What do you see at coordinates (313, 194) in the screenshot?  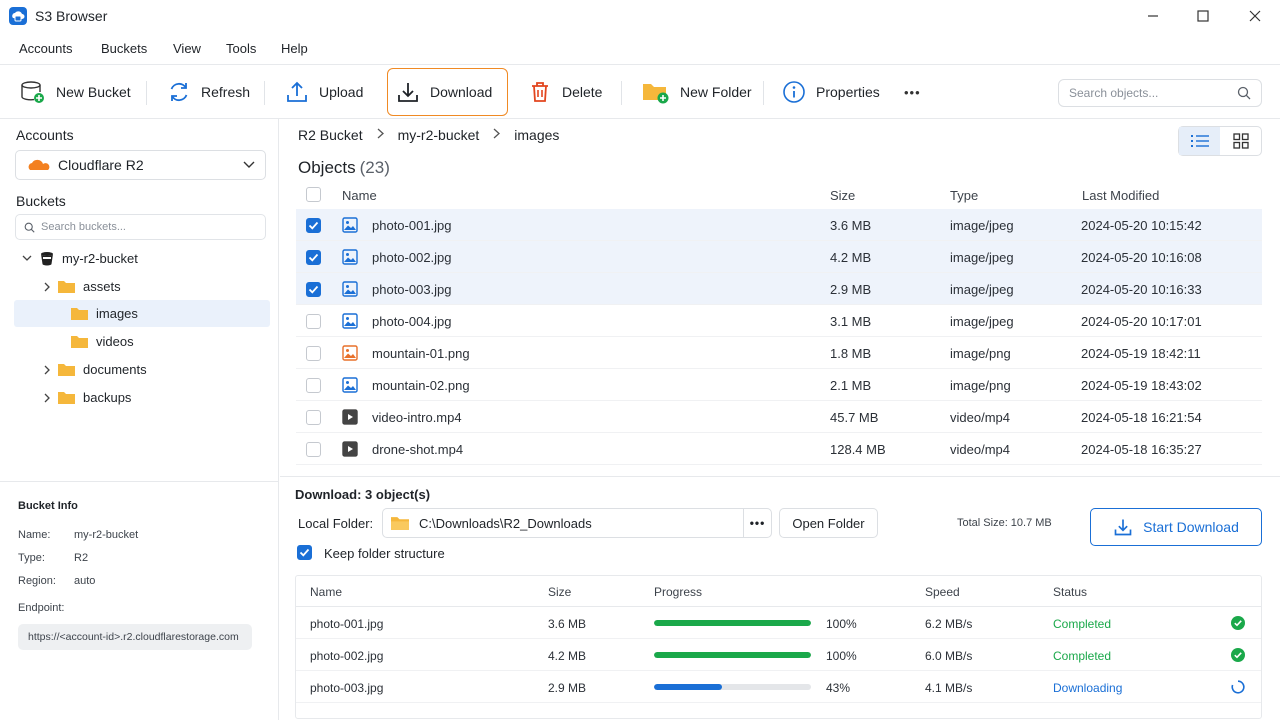 I see `select-all-checkbox` at bounding box center [313, 194].